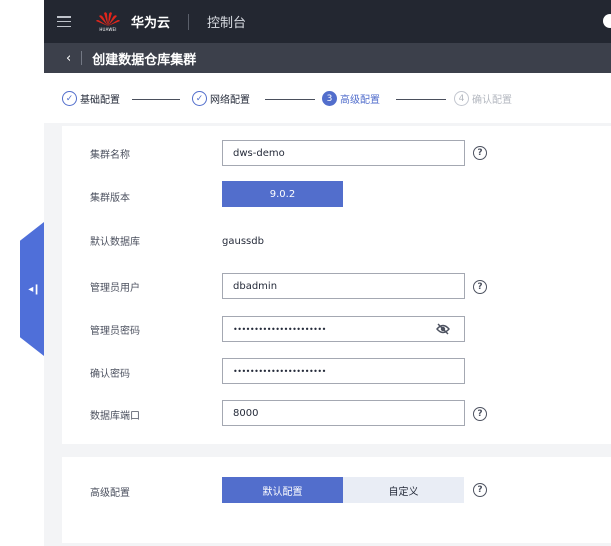  Describe the element at coordinates (115, 242) in the screenshot. I see `default-db-label: 默认数据库` at that location.